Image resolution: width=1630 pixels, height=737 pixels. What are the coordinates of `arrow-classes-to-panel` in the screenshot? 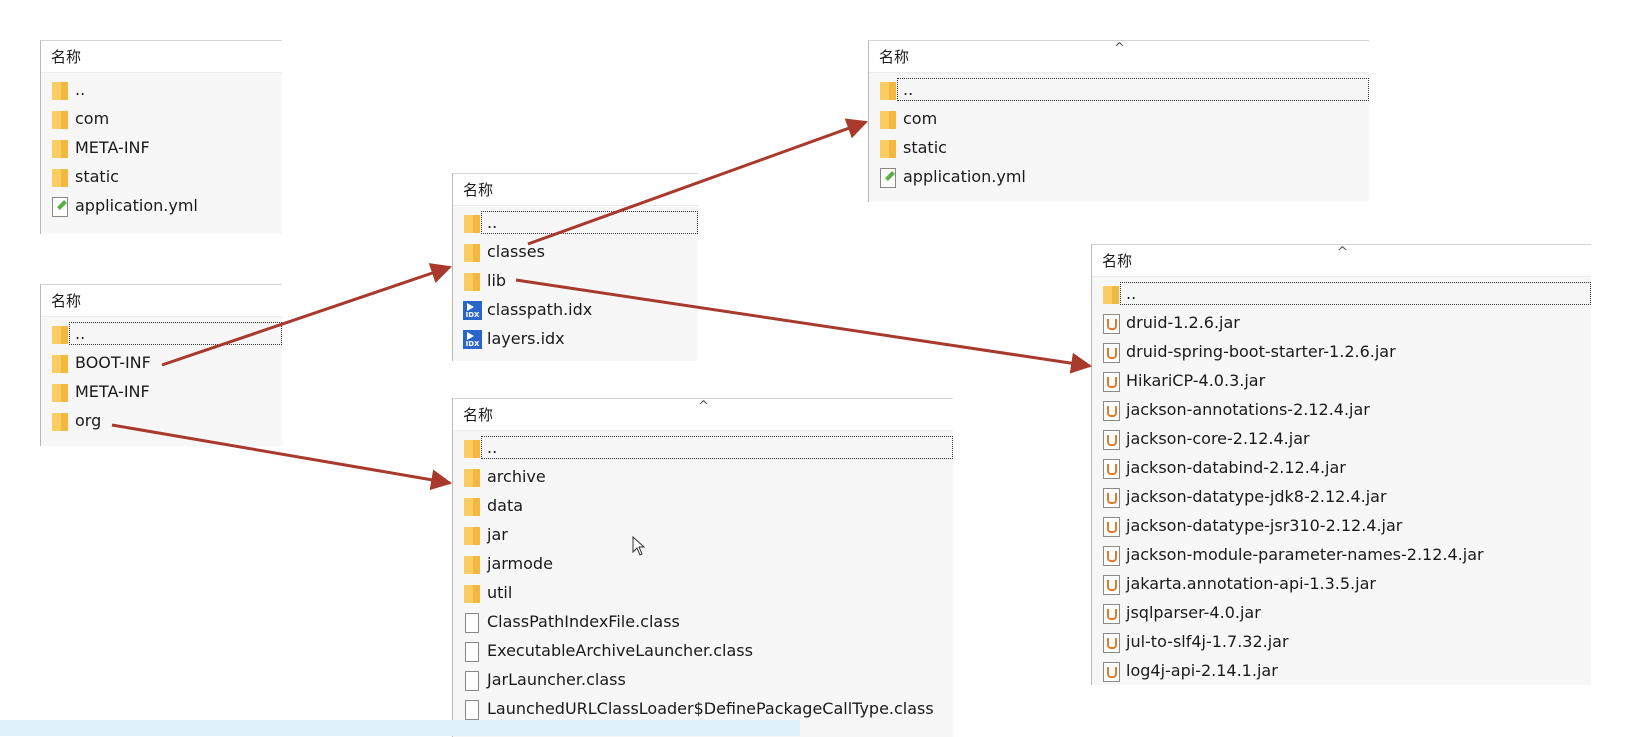 It's located at (697, 182).